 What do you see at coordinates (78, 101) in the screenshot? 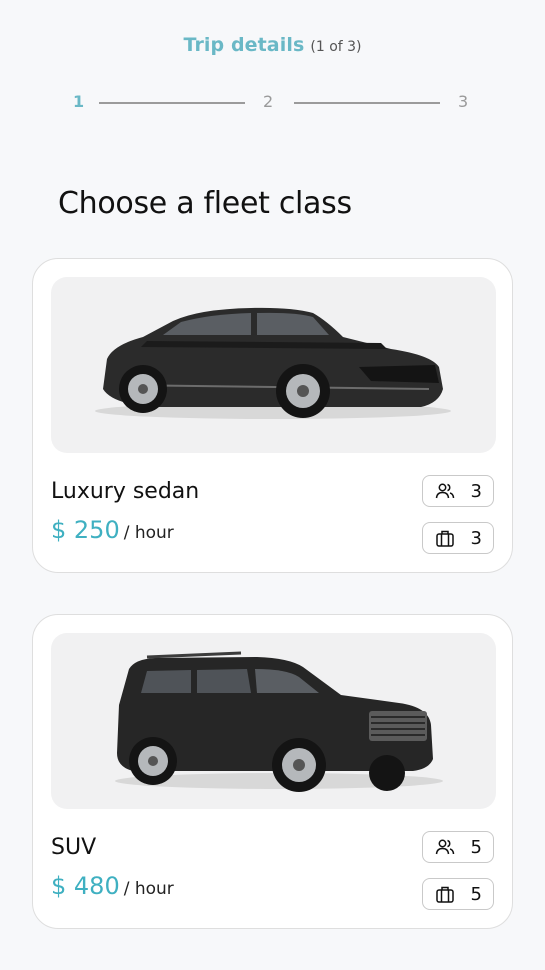
I see `step-1: 1` at bounding box center [78, 101].